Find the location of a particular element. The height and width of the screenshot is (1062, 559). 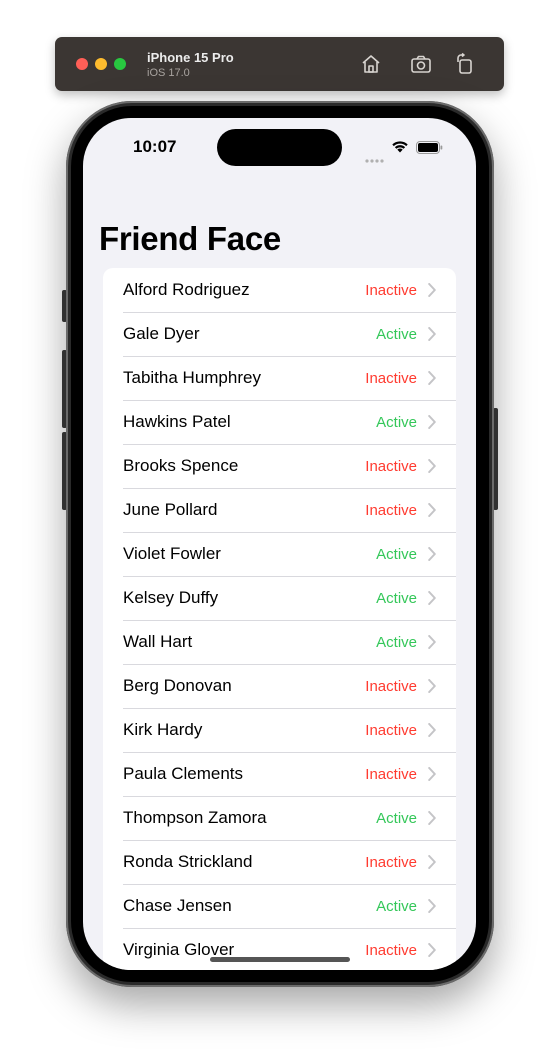

simulator-toolbar: iPhone 15 Pro iOS 17.0 is located at coordinates (279, 64).